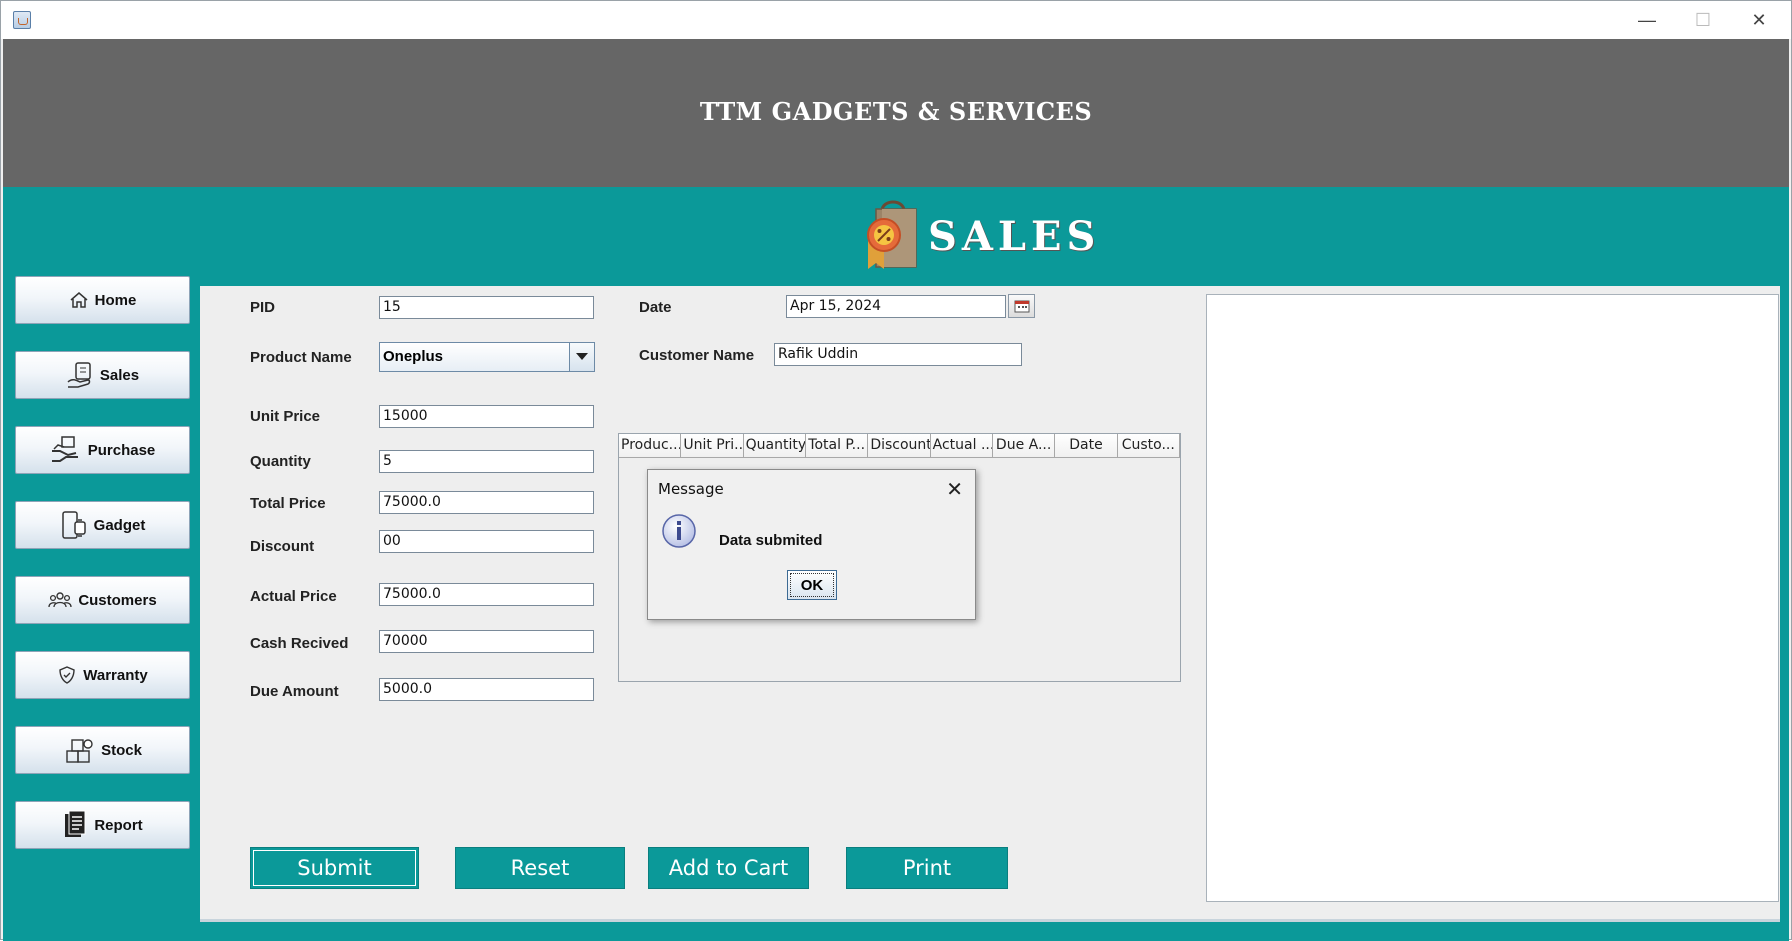 This screenshot has width=1792, height=941. Describe the element at coordinates (892, 234) in the screenshot. I see `shopping-bag-icon` at that location.